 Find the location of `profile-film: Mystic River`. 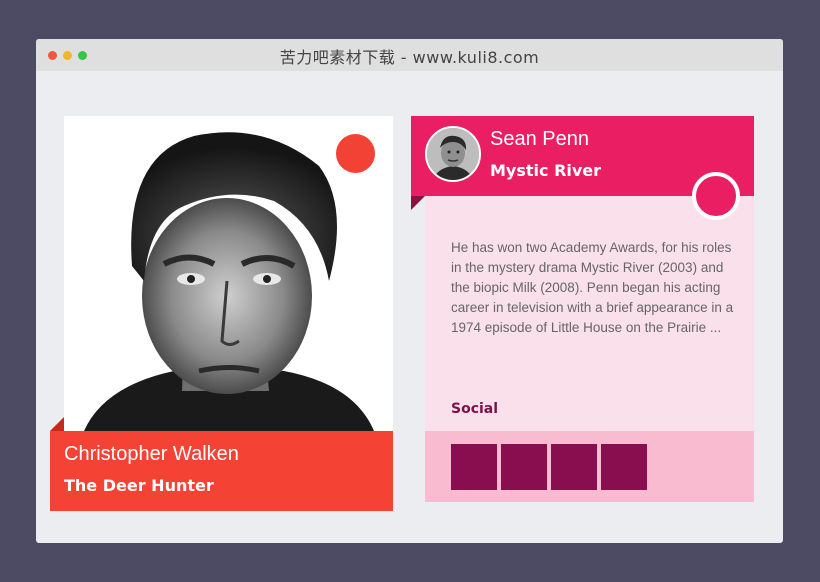

profile-film: Mystic River is located at coordinates (546, 170).